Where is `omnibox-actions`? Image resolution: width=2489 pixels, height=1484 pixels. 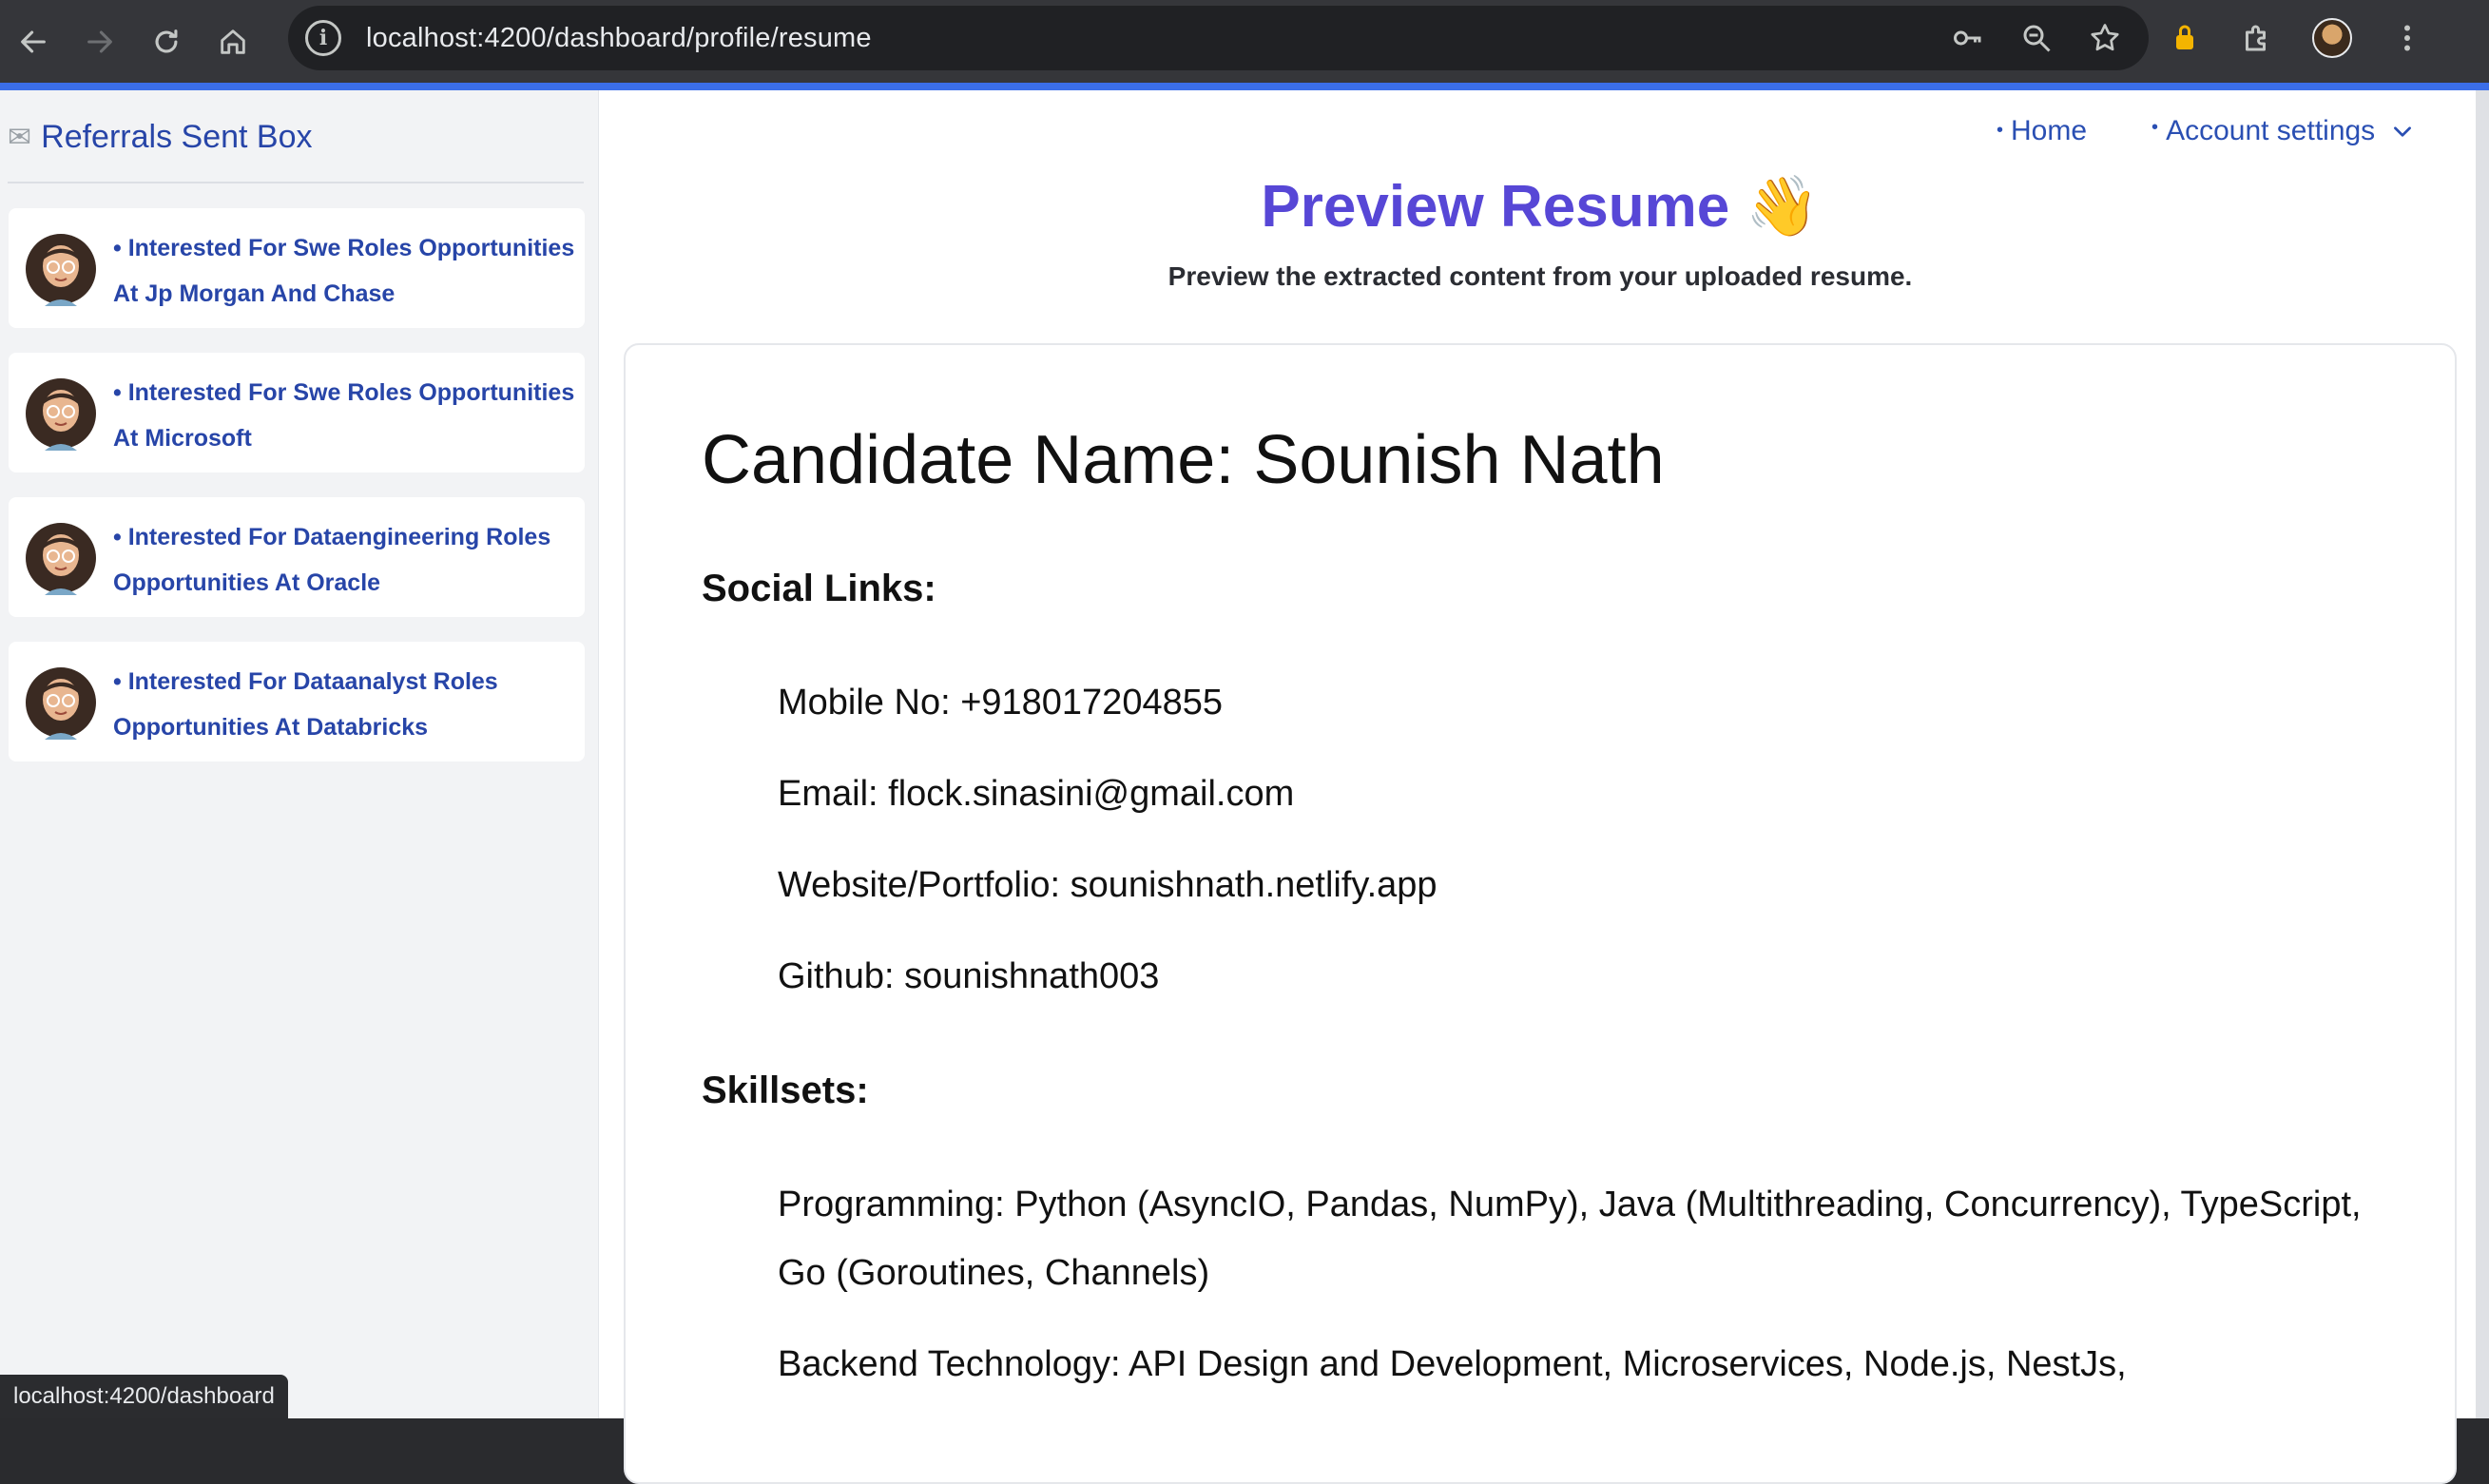 omnibox-actions is located at coordinates (2036, 38).